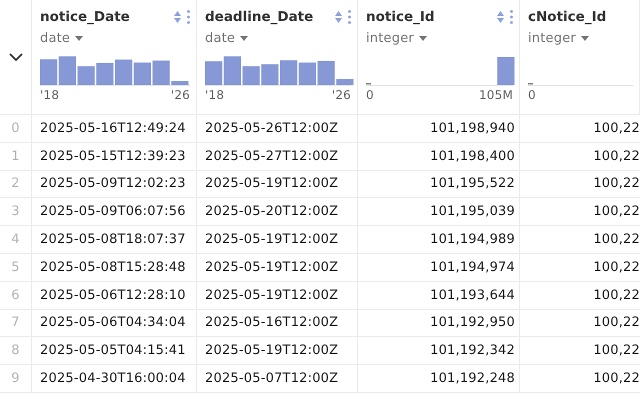 This screenshot has width=640, height=400. What do you see at coordinates (277, 212) in the screenshot?
I see `table-cell: 2025-05-20T12:00Z` at bounding box center [277, 212].